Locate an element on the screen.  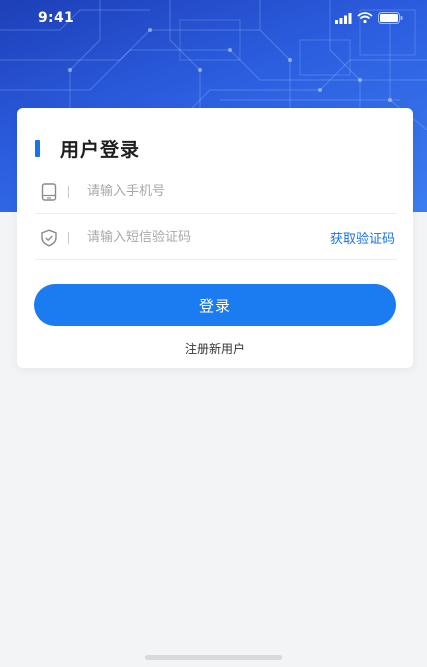
phone-icon is located at coordinates (49, 192).